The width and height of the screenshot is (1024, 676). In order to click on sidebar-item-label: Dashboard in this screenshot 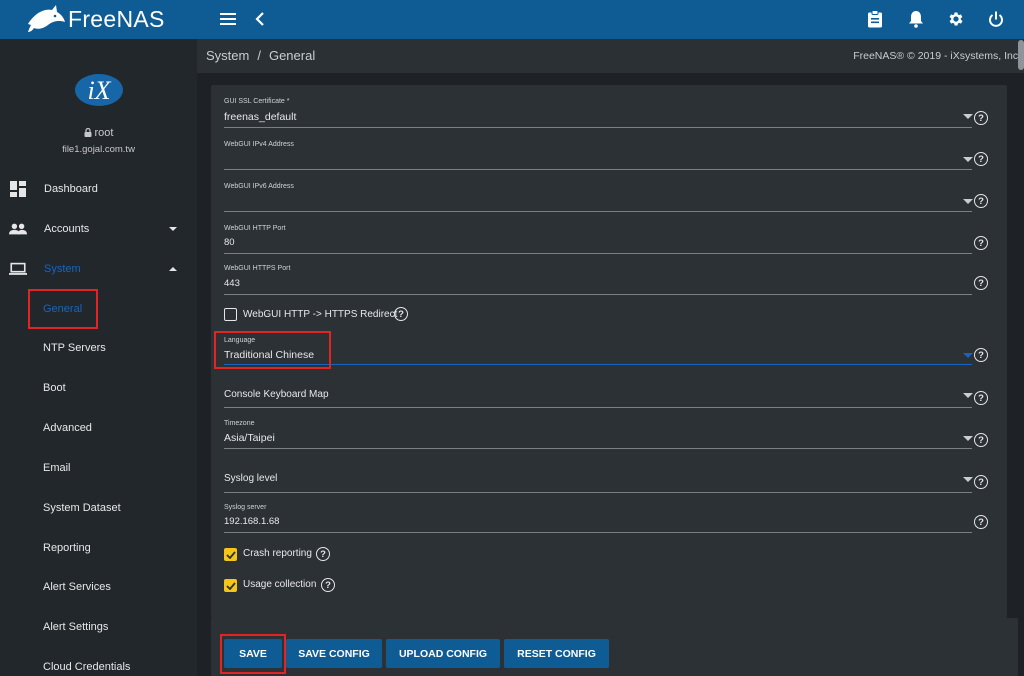, I will do `click(71, 189)`.